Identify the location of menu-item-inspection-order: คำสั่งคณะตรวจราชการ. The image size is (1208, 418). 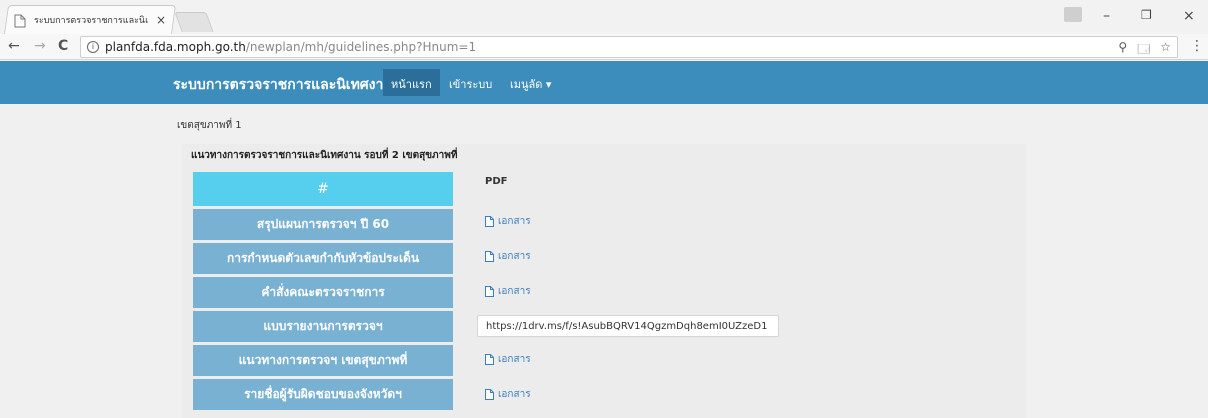
(323, 292).